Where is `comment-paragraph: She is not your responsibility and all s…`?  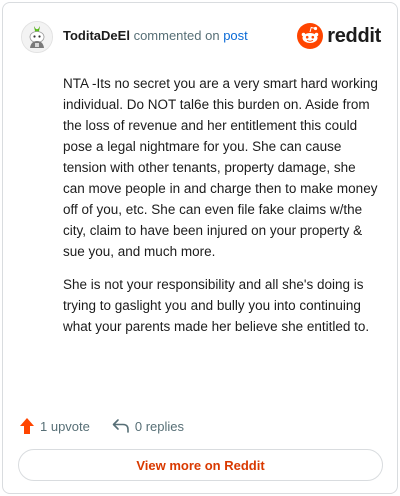
comment-paragraph: She is not your responsibility and all s… is located at coordinates (216, 305).